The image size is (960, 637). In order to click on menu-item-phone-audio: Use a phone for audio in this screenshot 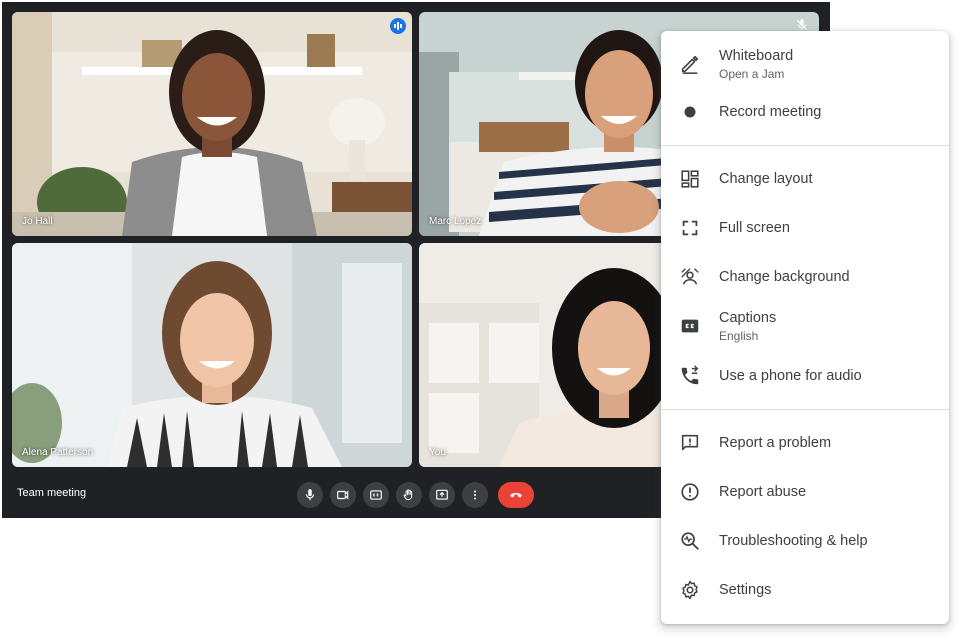, I will do `click(805, 376)`.